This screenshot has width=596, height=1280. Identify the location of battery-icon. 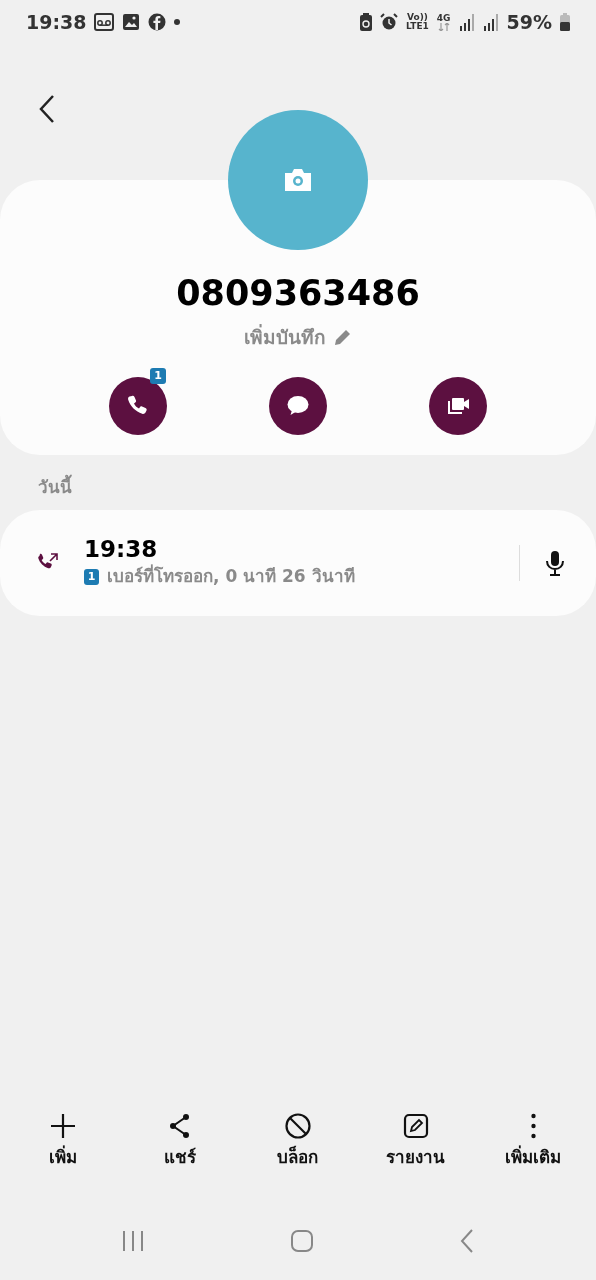
(565, 22).